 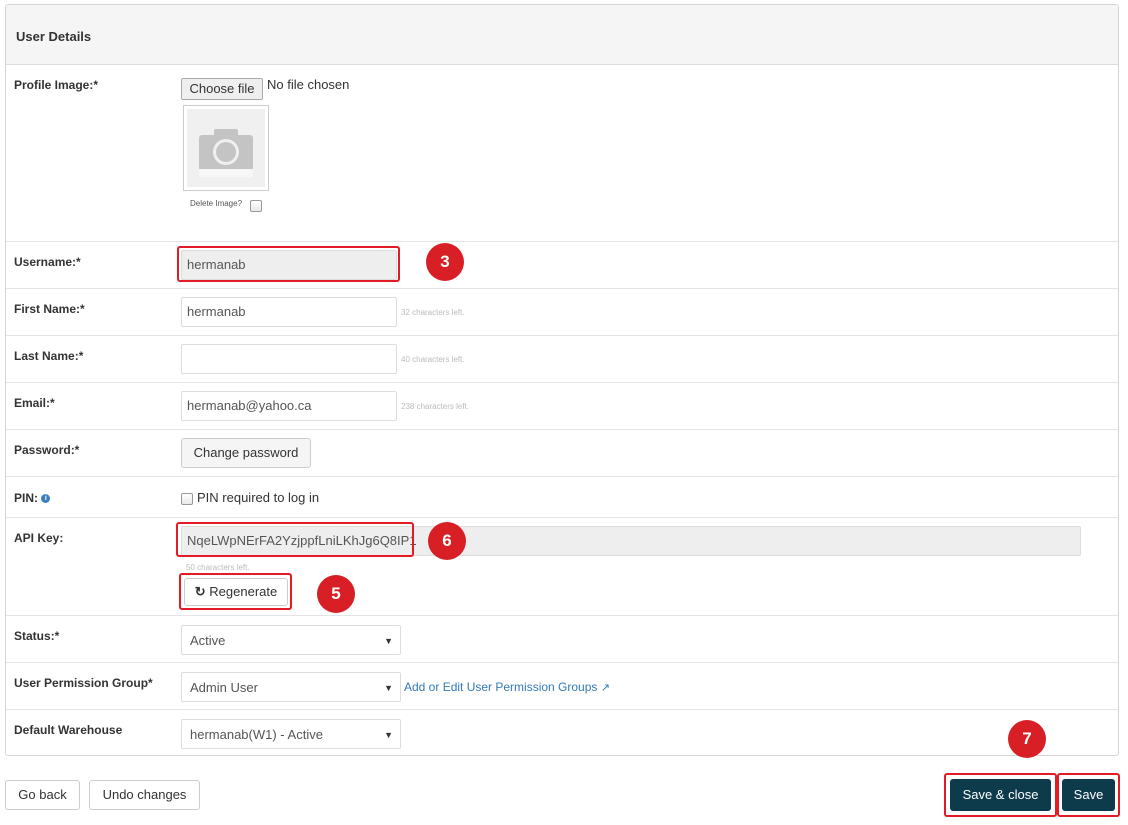 I want to click on last-name-hint: 40 characters left., so click(x=433, y=359).